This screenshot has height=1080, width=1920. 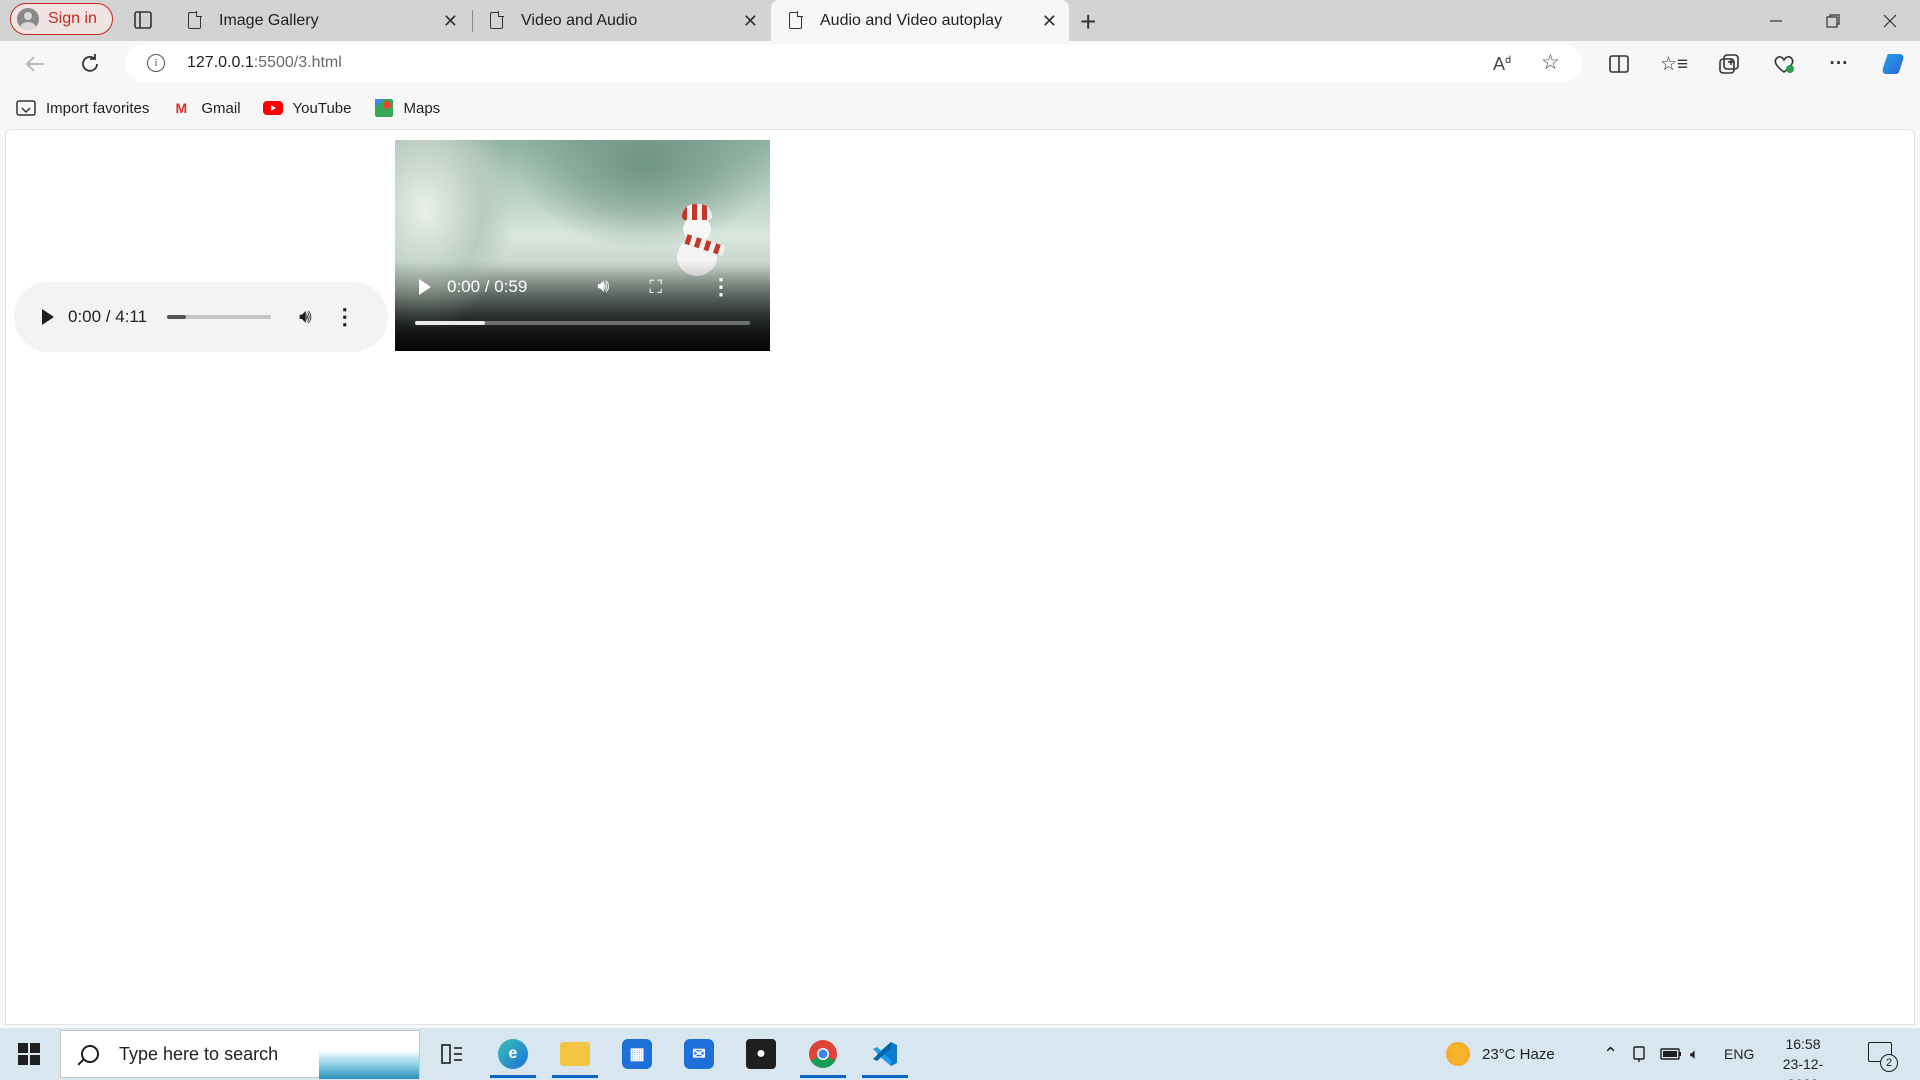 I want to click on favorites-icon: ☆≡, so click(x=1674, y=64).